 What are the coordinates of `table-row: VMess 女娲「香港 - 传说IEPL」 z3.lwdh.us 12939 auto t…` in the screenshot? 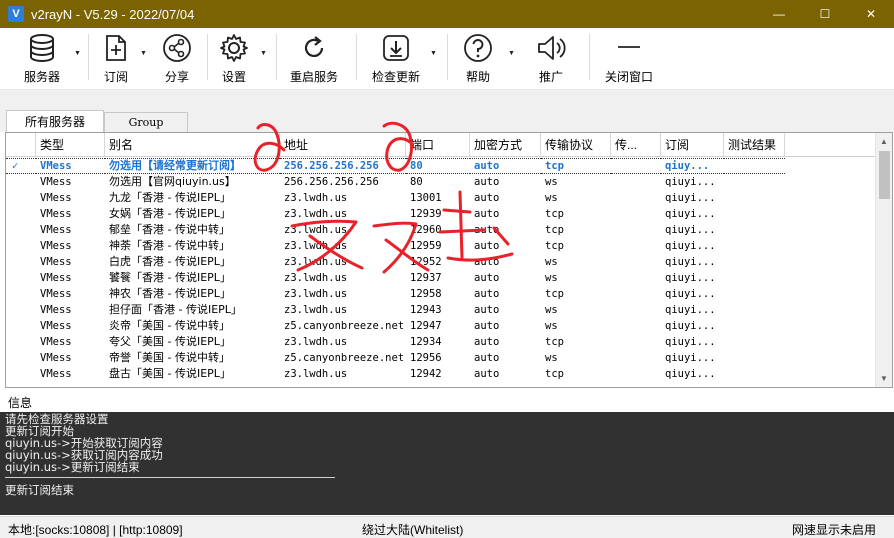 It's located at (441, 214).